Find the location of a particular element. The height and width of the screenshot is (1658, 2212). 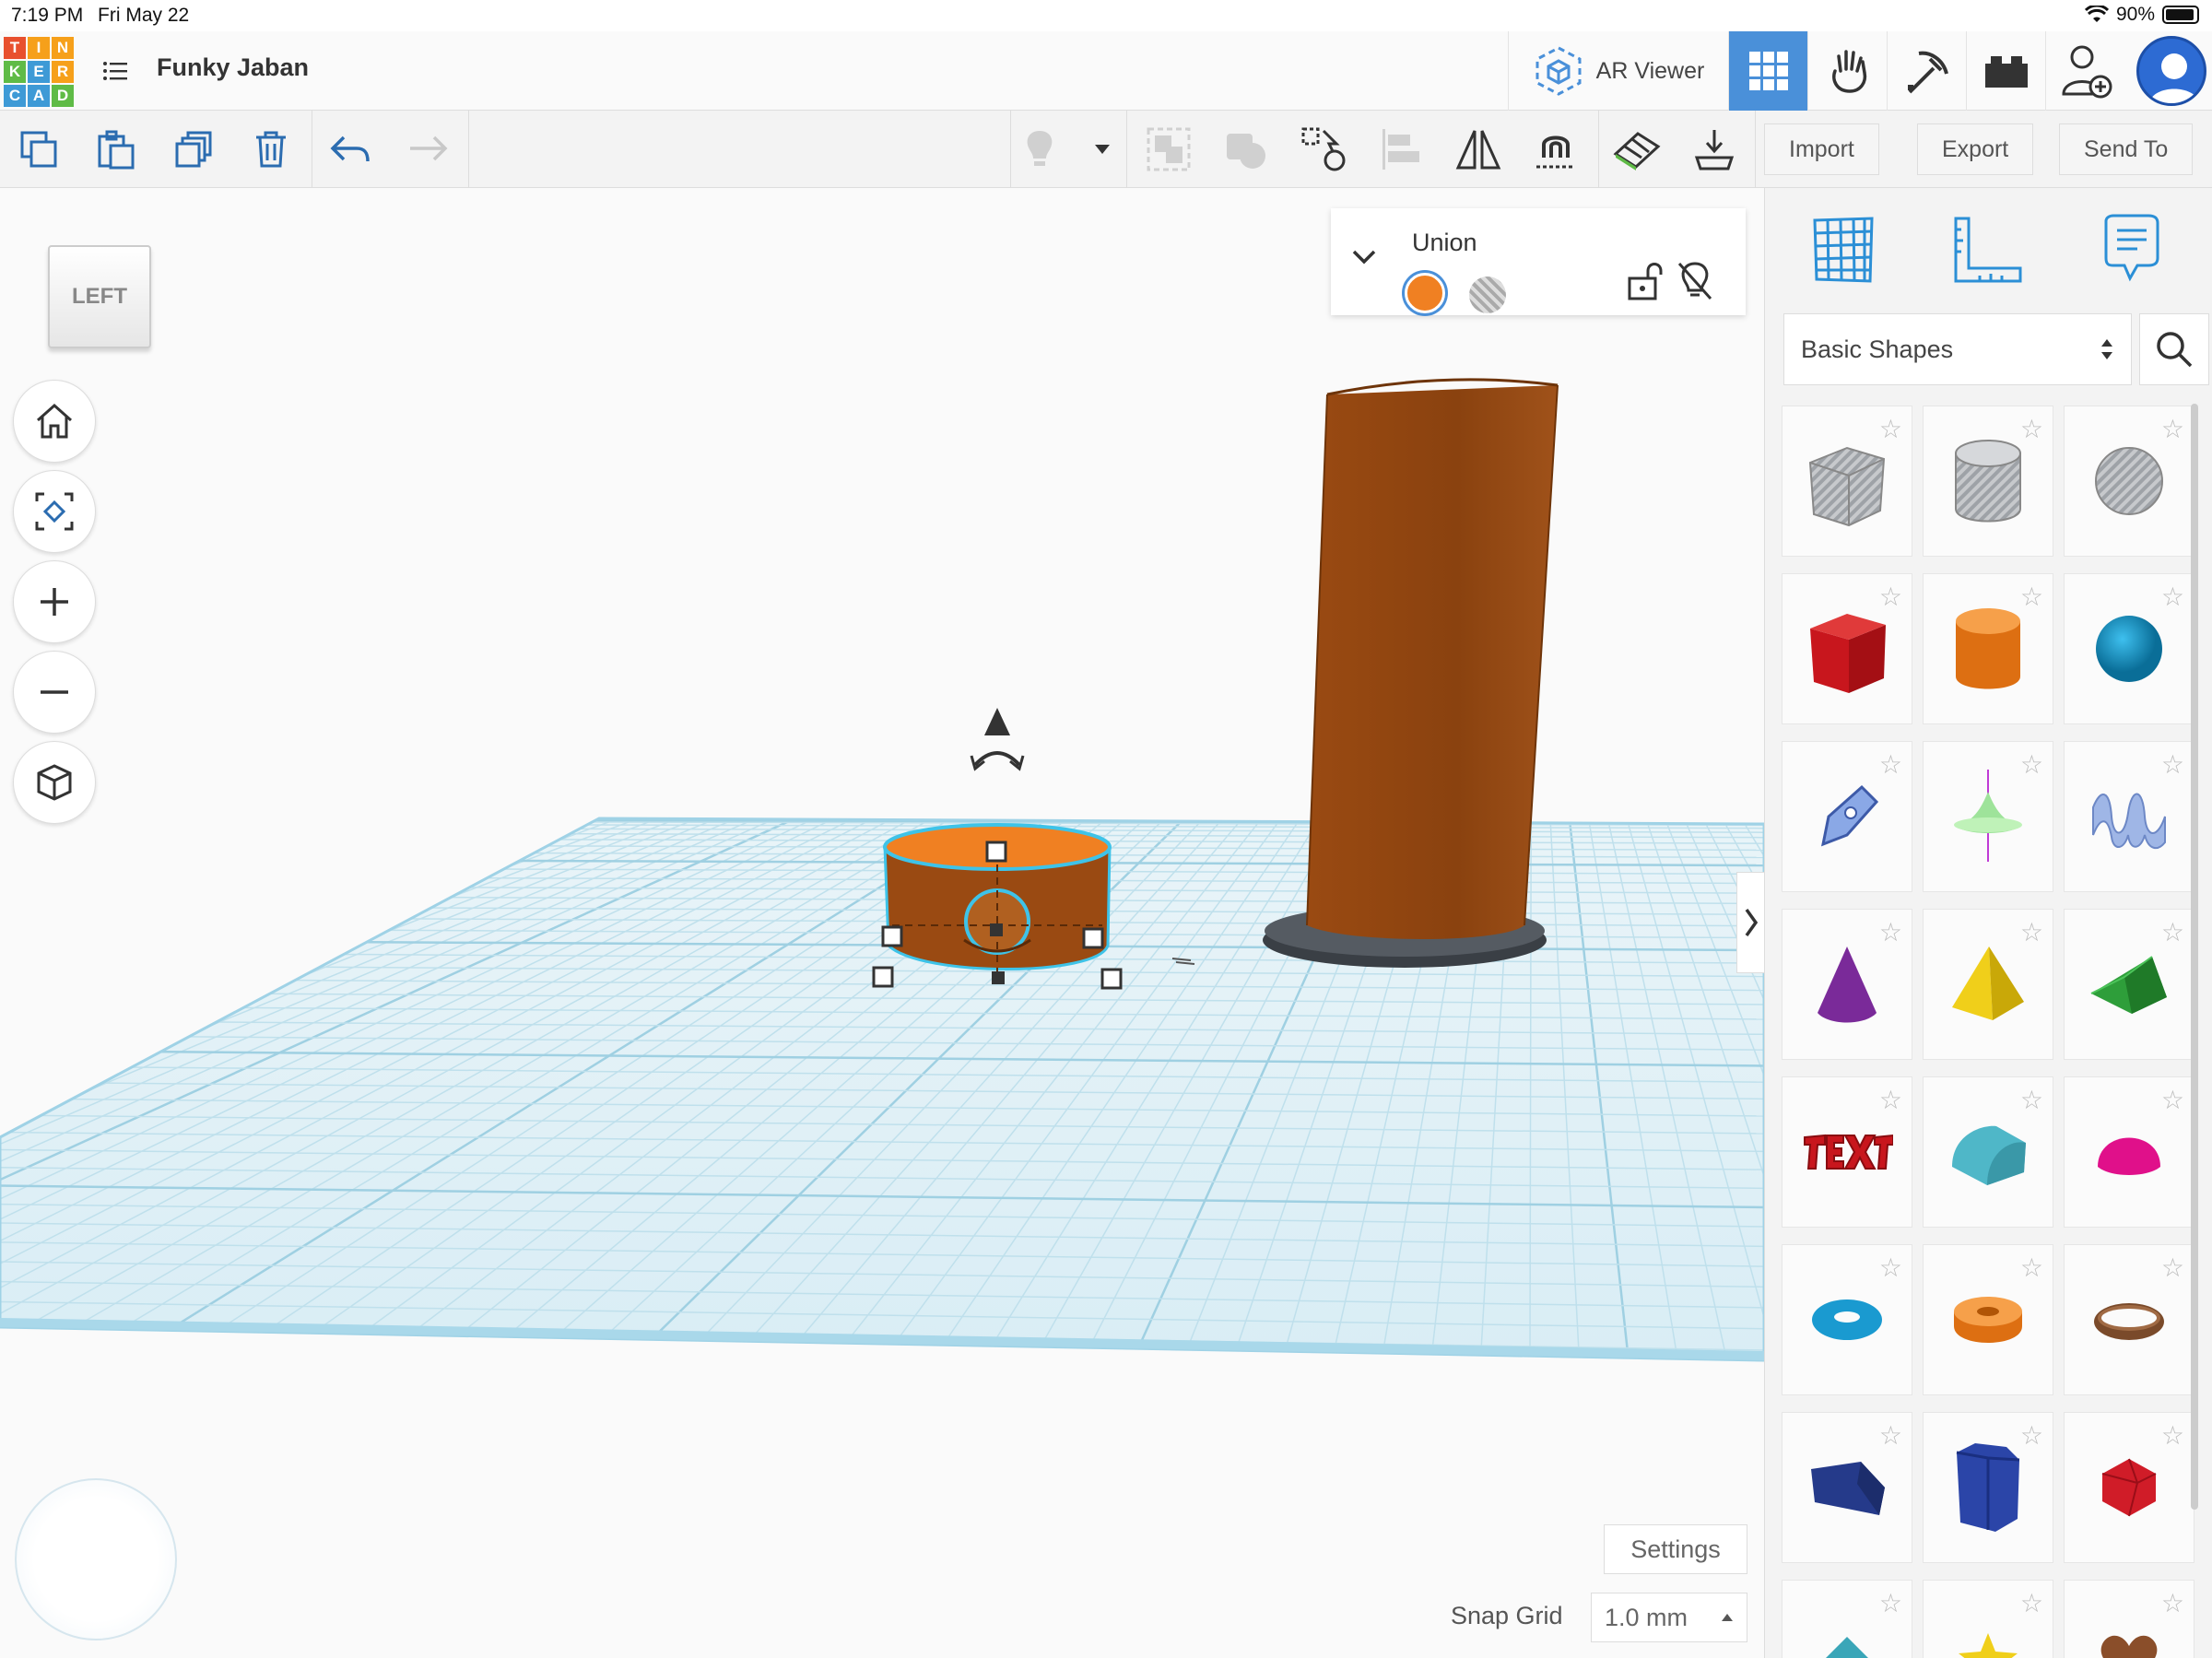

wave-shape: ☆ is located at coordinates (2129, 816).